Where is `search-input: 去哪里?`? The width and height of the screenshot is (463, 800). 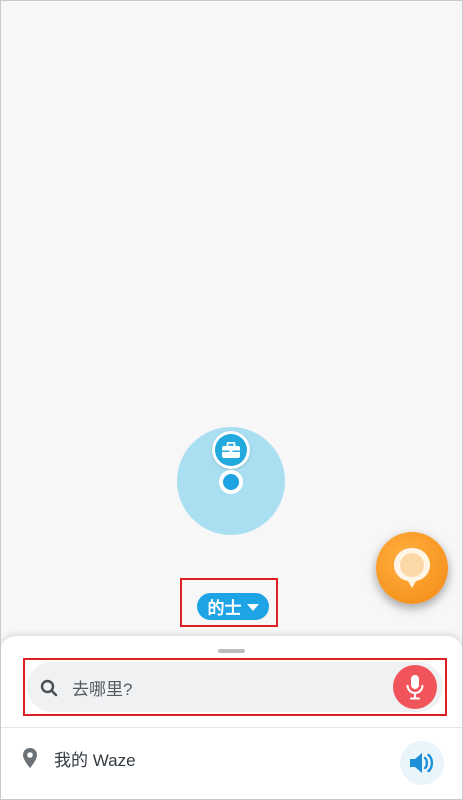
search-input: 去哪里? is located at coordinates (235, 687).